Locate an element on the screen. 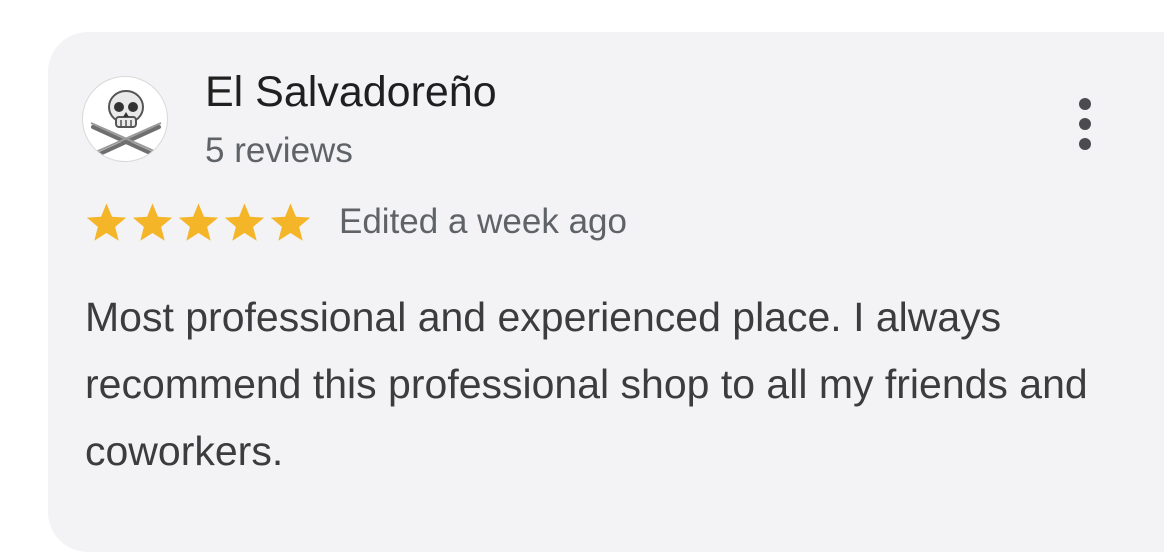 The height and width of the screenshot is (552, 1164). avatar is located at coordinates (125, 119).